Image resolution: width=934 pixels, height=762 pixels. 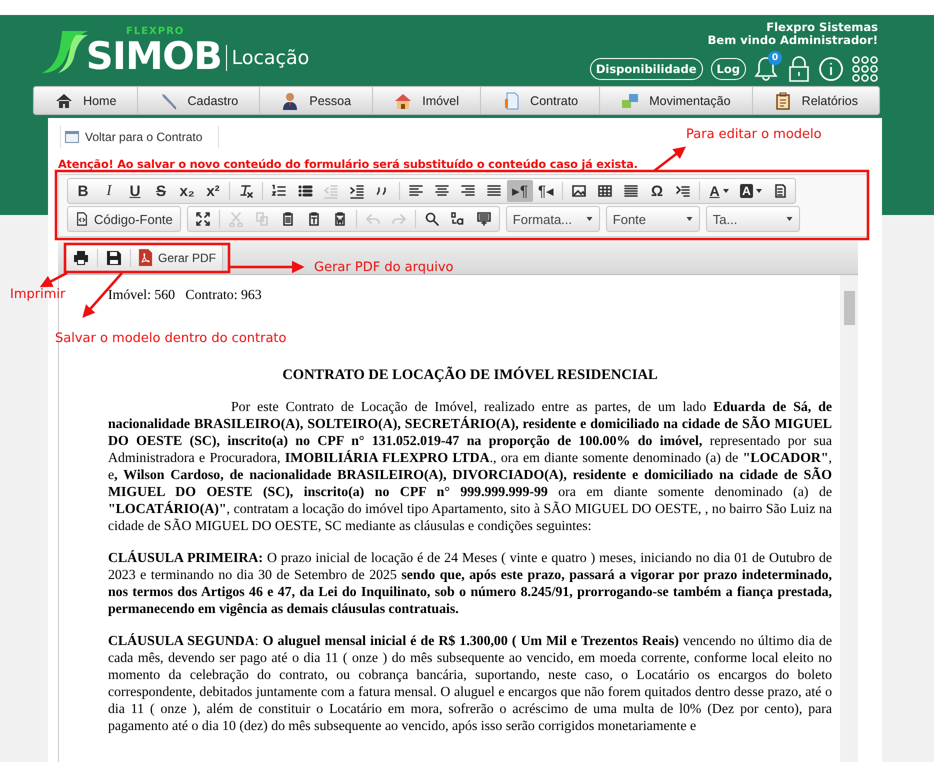 What do you see at coordinates (198, 100) in the screenshot?
I see `menu-item: Cadastro` at bounding box center [198, 100].